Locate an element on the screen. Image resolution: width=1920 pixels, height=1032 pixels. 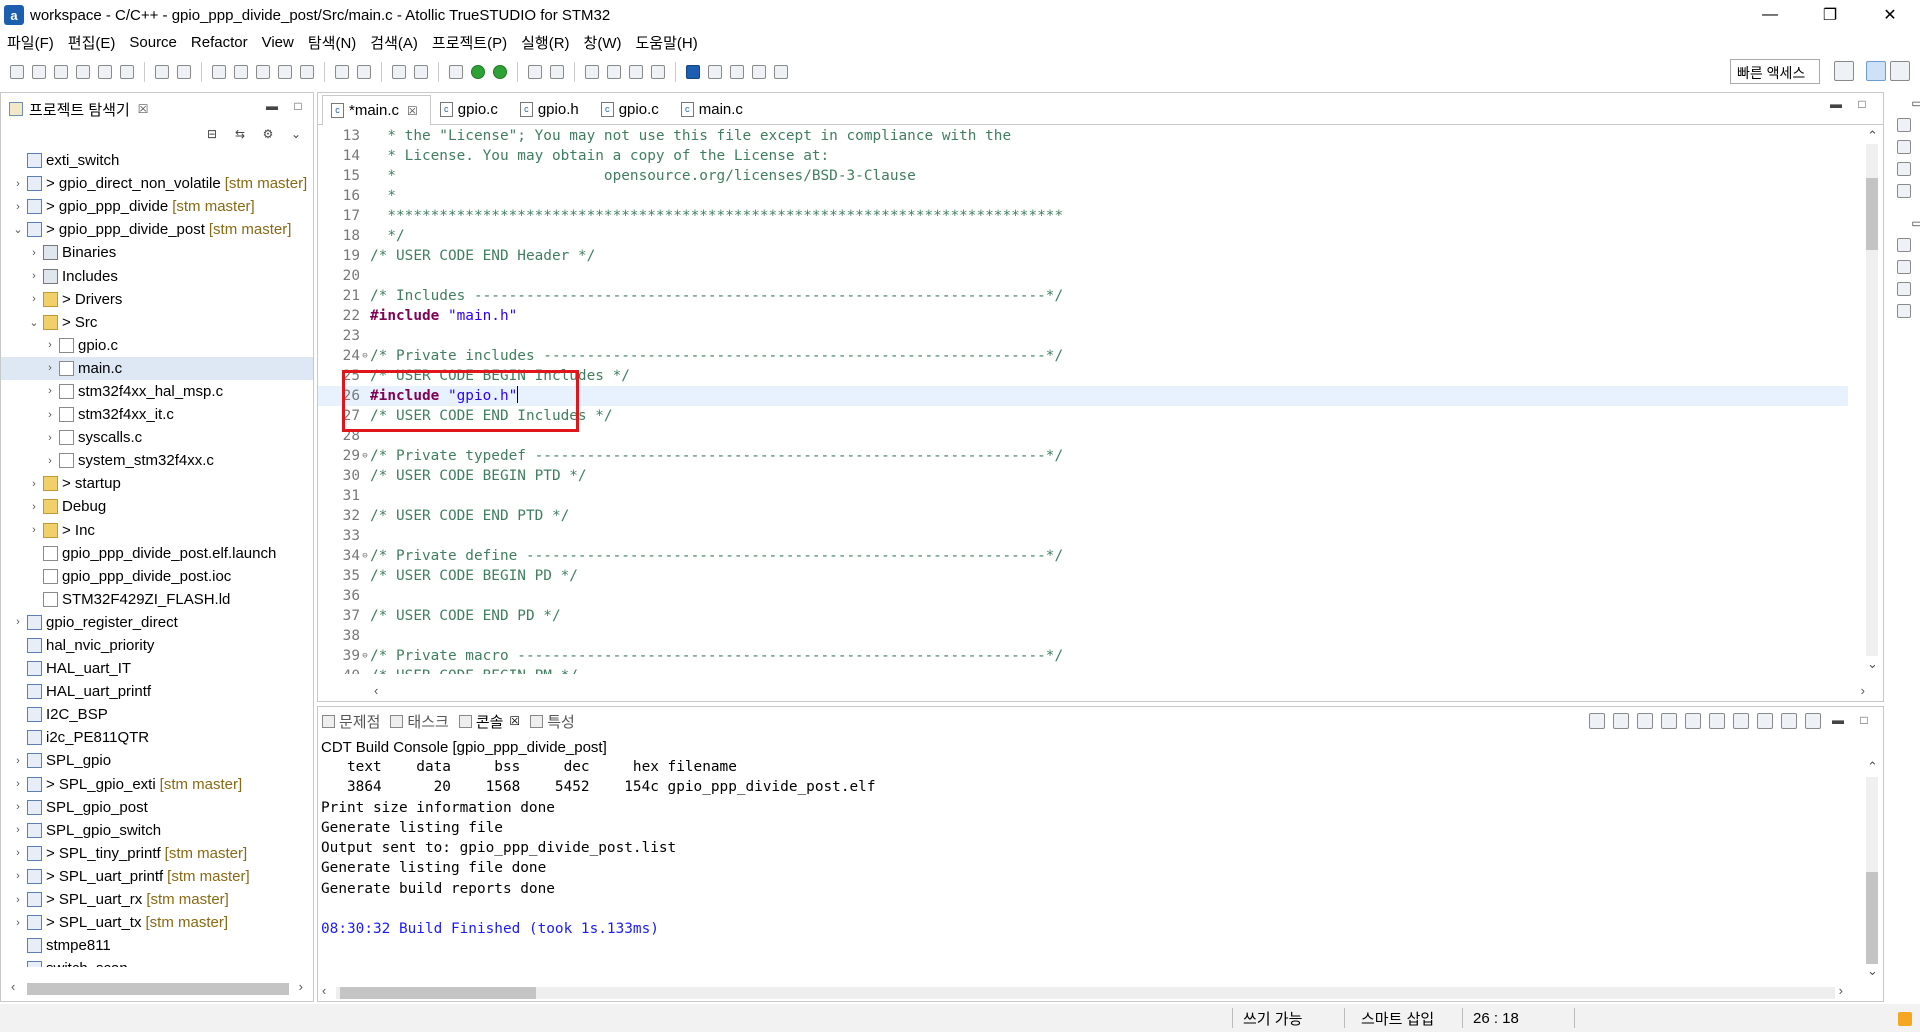
info-icon is located at coordinates (693, 72).